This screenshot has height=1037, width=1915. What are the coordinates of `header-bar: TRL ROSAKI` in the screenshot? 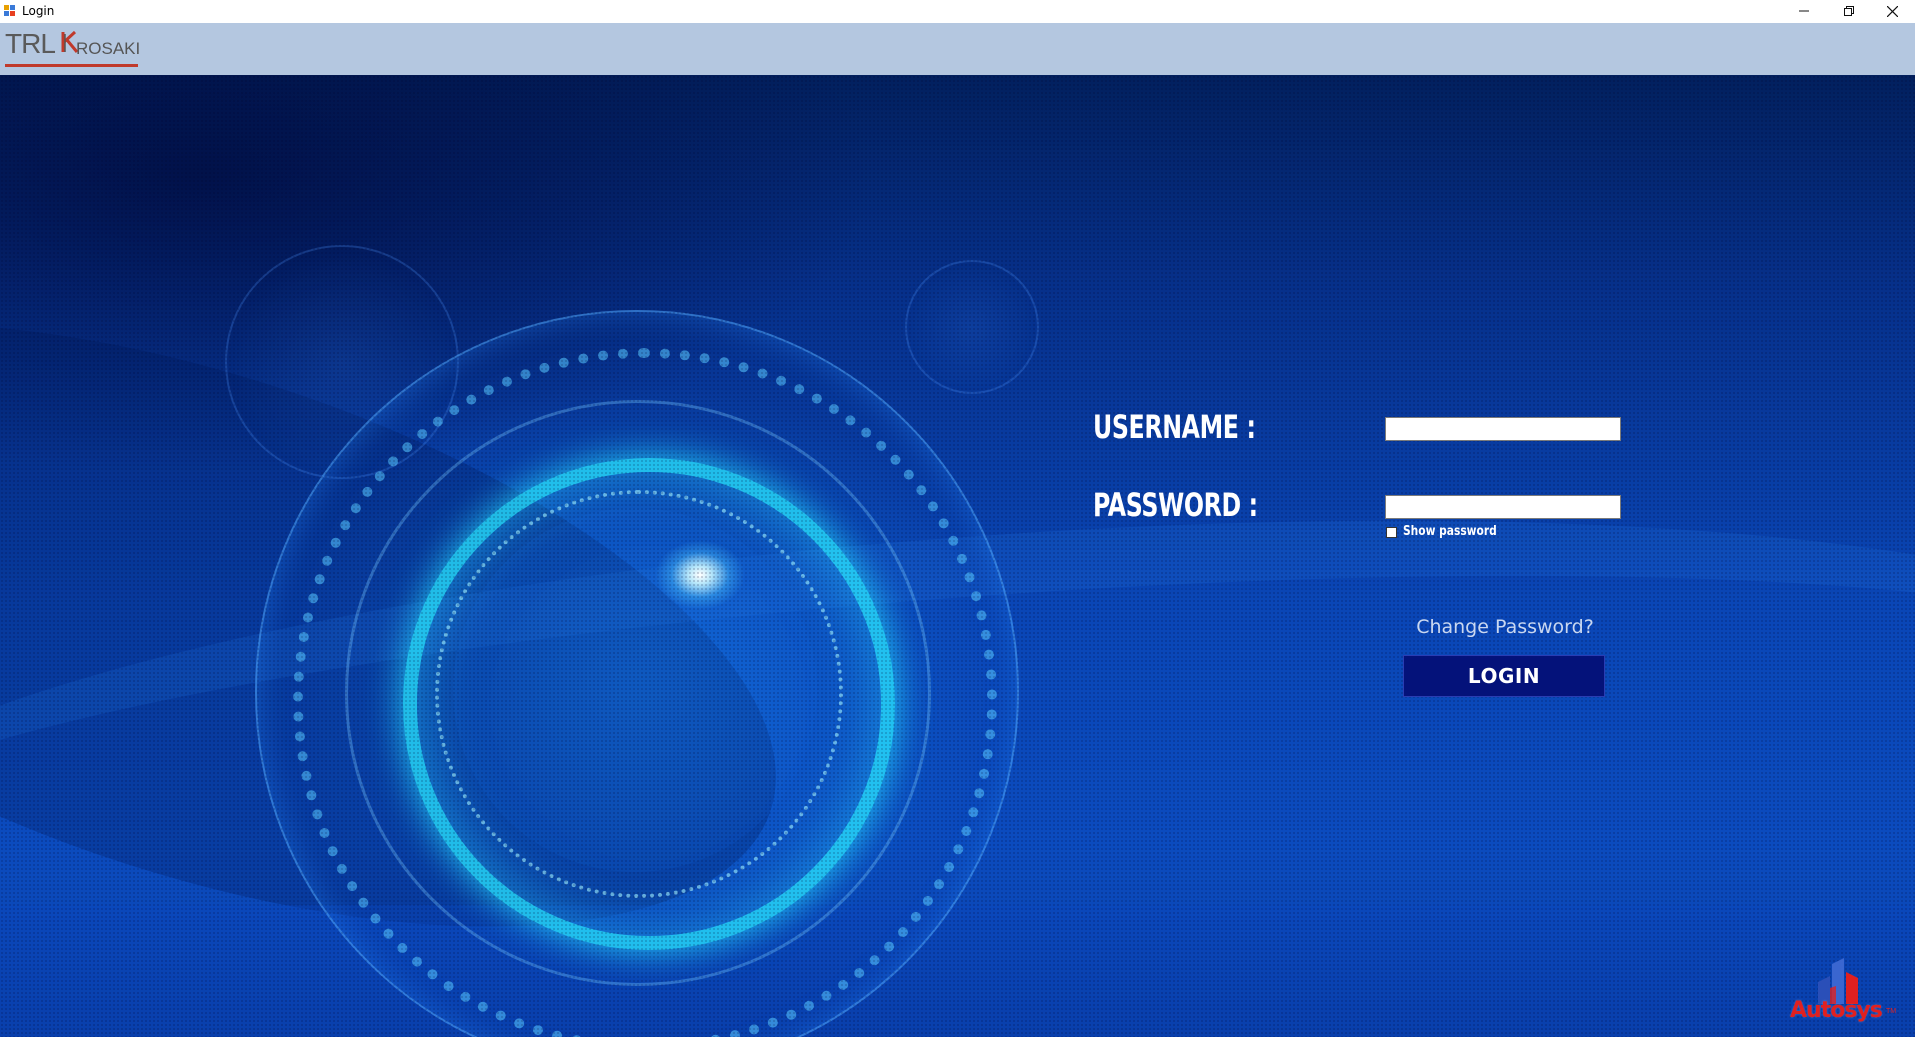 It's located at (957, 49).